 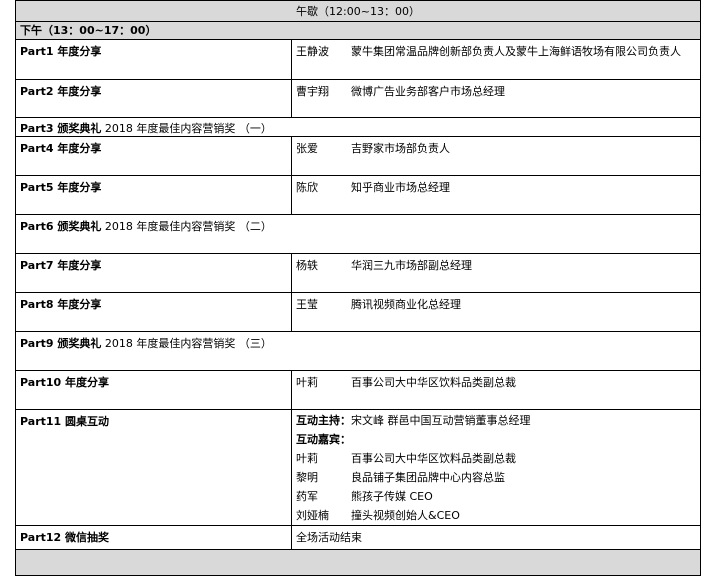 I want to click on agenda-row-part4: Part4 年度分享 张爱 吉野家市场部负责人, so click(x=358, y=156).